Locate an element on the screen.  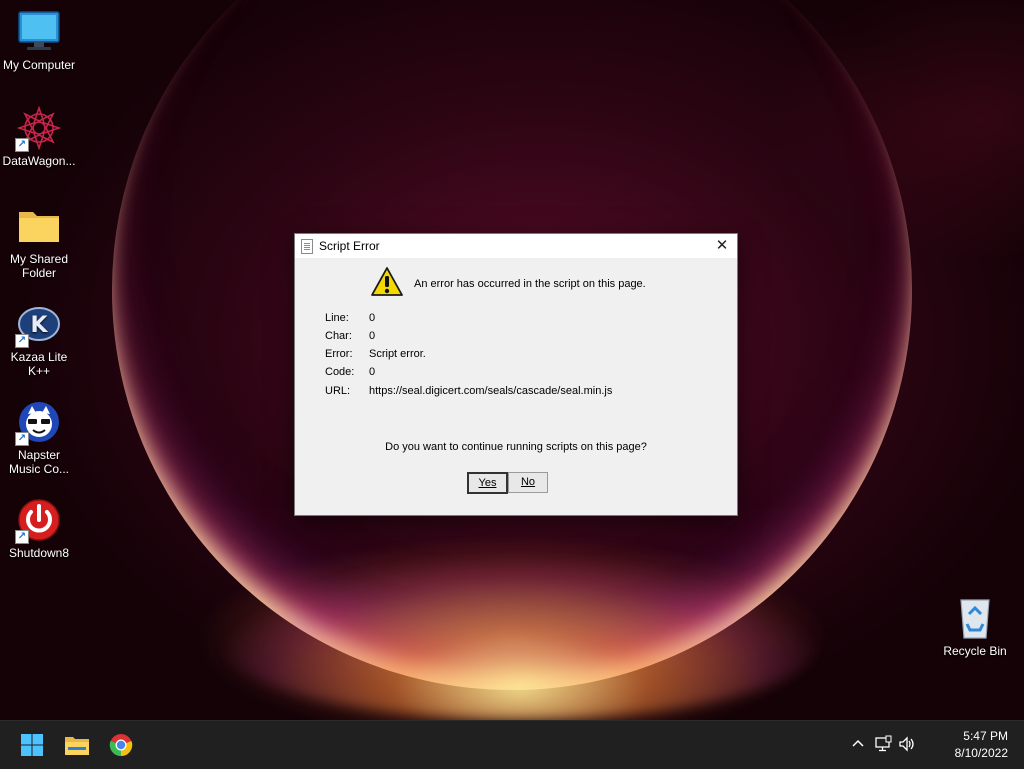
code-value: 0 is located at coordinates (372, 372).